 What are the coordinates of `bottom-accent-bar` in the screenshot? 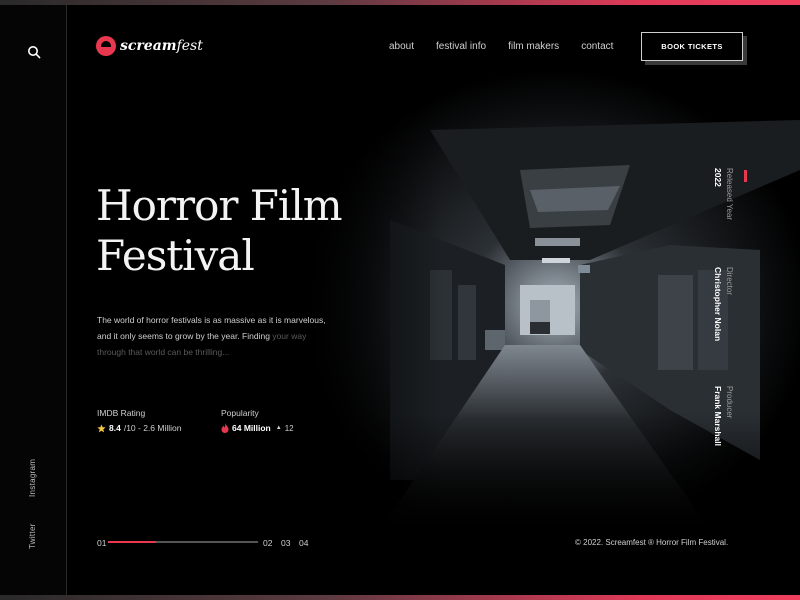 It's located at (400, 597).